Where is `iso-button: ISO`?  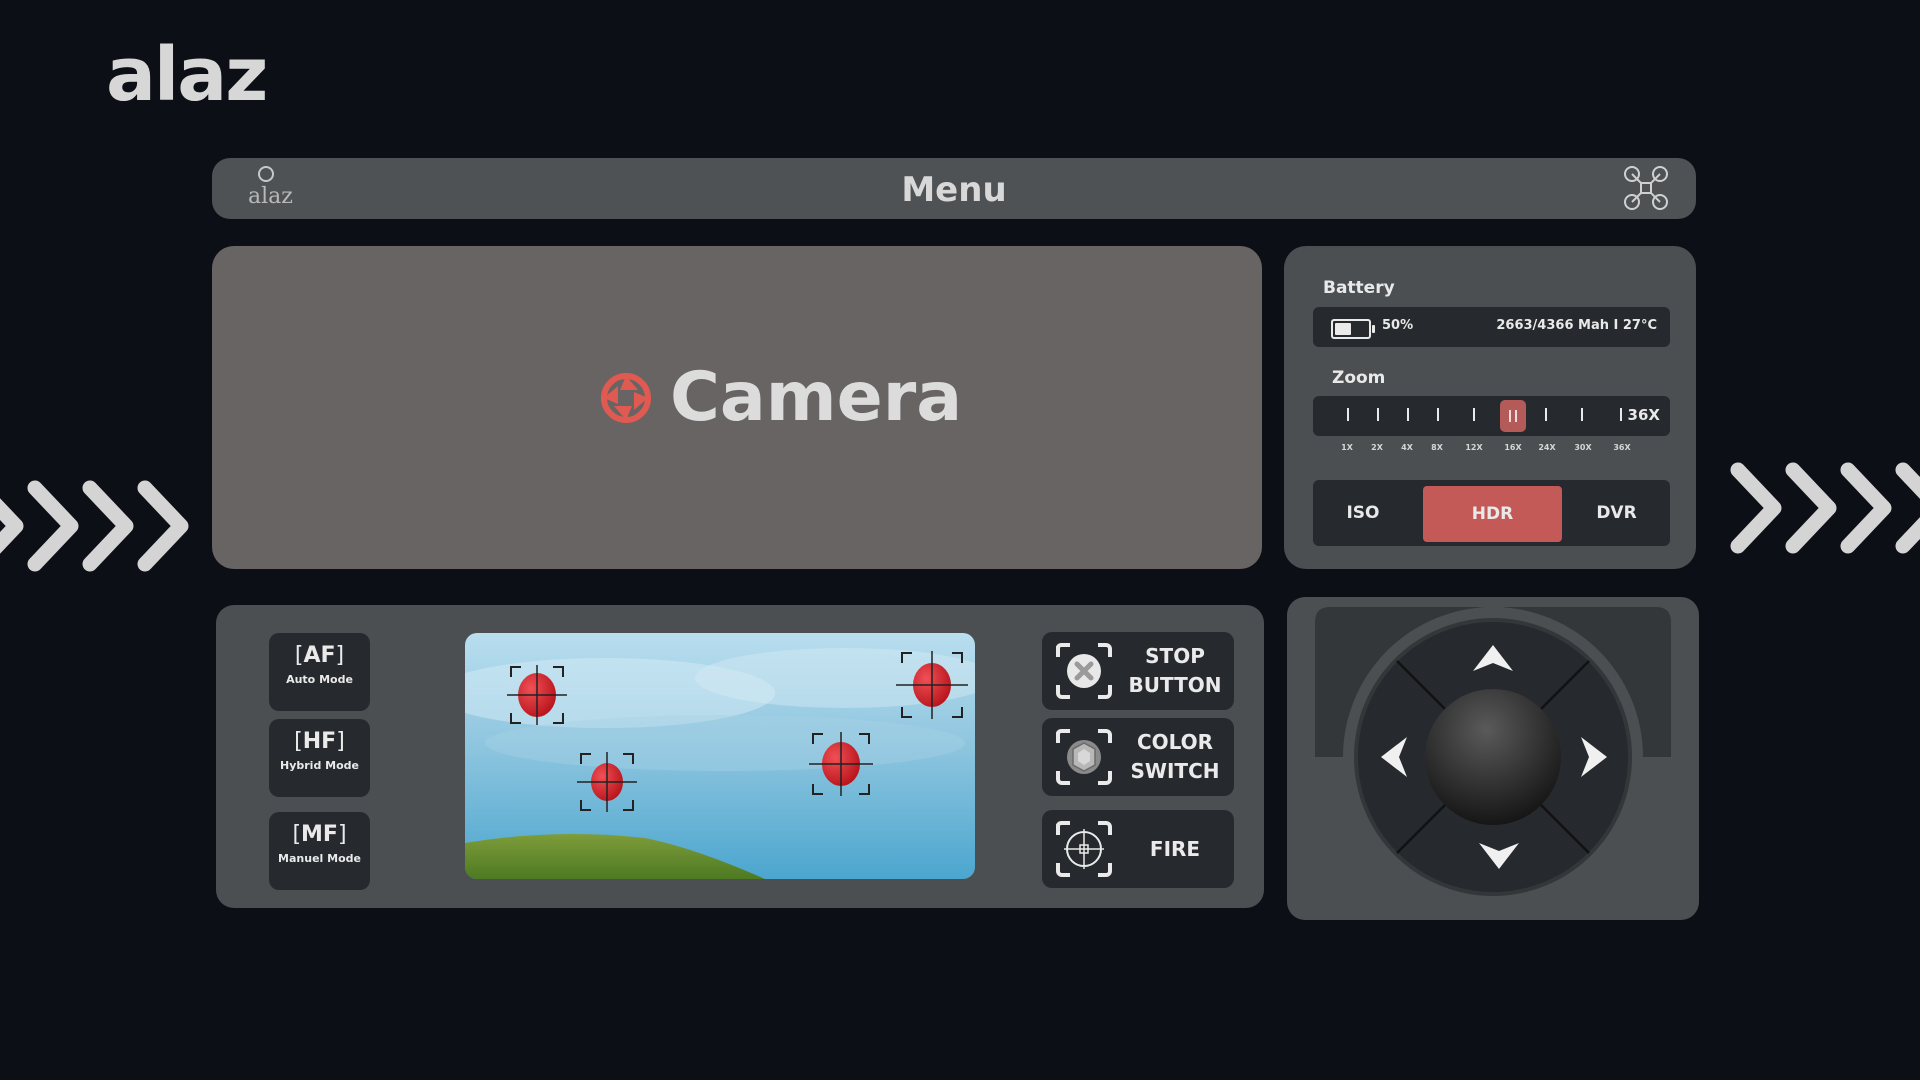
iso-button: ISO is located at coordinates (1363, 513).